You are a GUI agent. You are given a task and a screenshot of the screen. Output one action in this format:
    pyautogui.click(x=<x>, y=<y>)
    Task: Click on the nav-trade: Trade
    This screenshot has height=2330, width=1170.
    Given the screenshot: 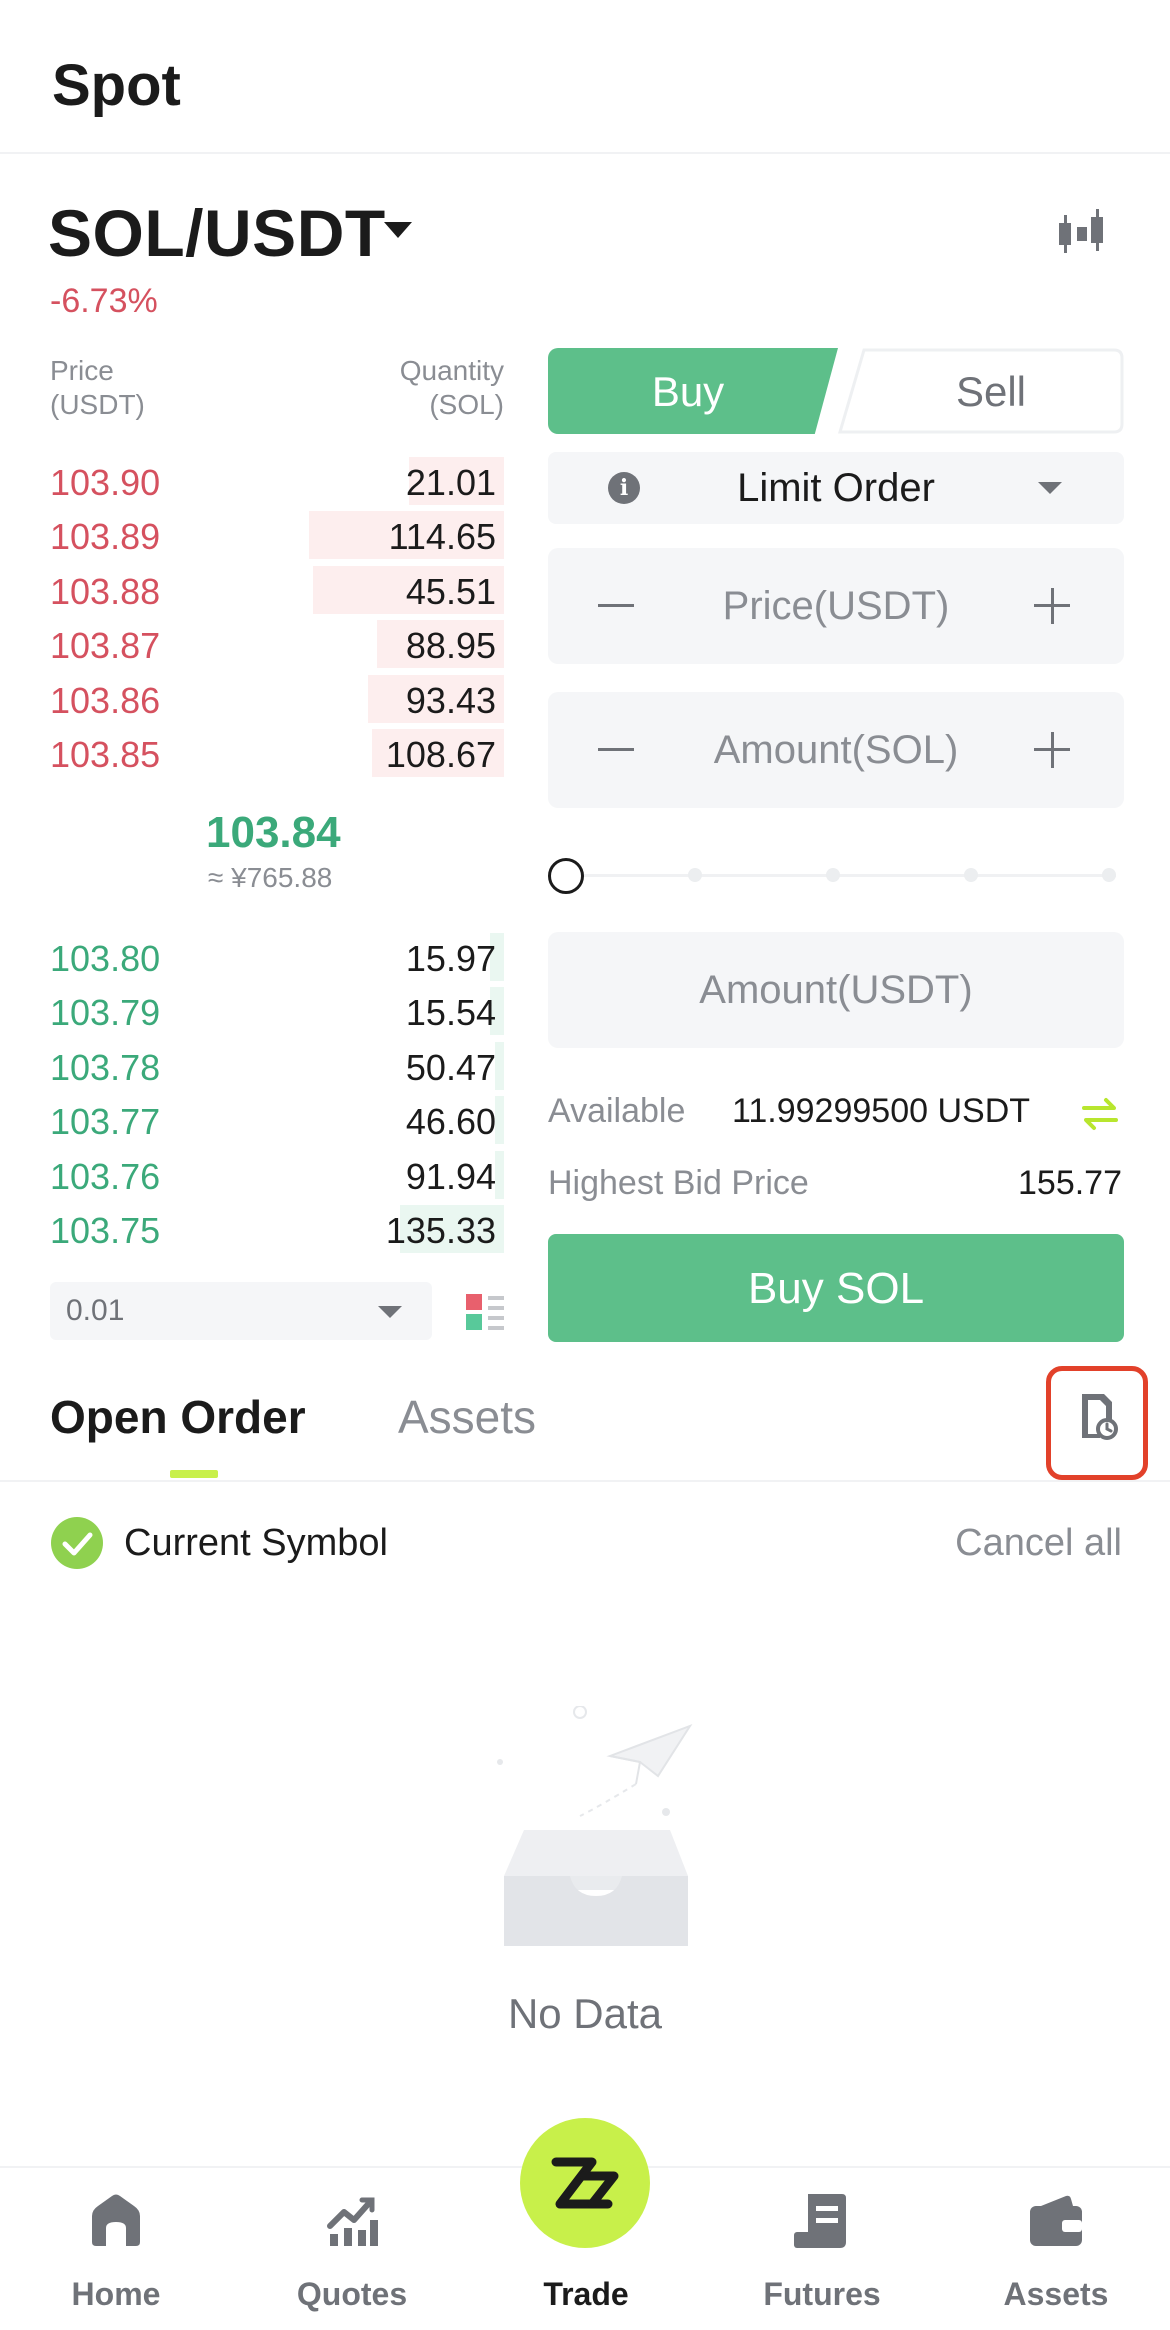 What is the action you would take?
    pyautogui.click(x=586, y=2255)
    